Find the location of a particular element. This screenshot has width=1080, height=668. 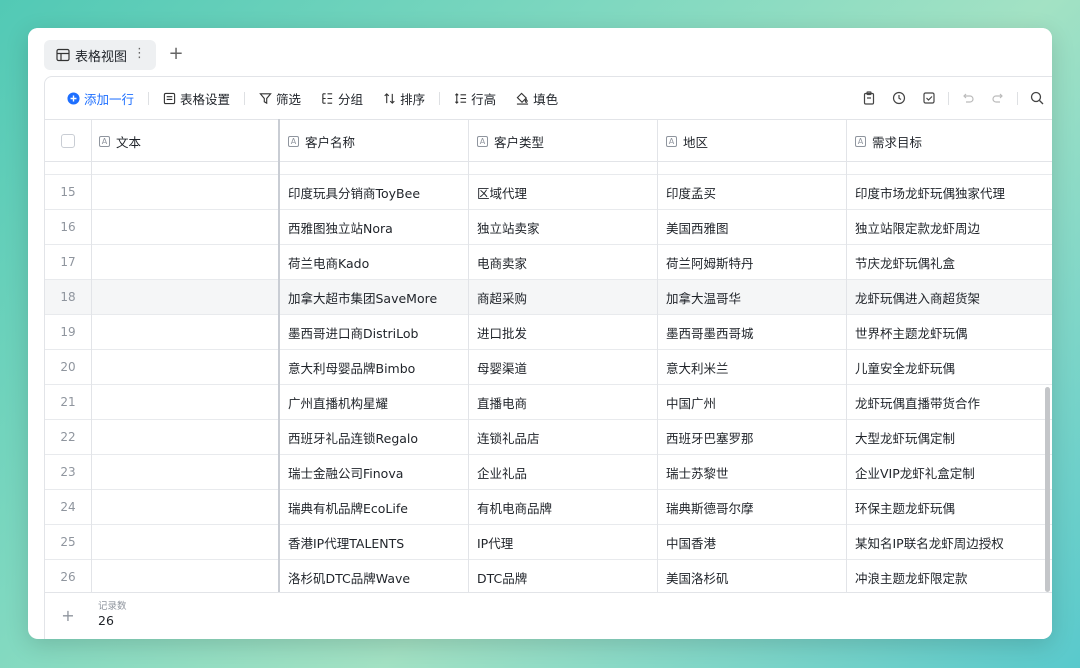

cell-name: 印度玩具分销商ToyBee is located at coordinates (374, 192).